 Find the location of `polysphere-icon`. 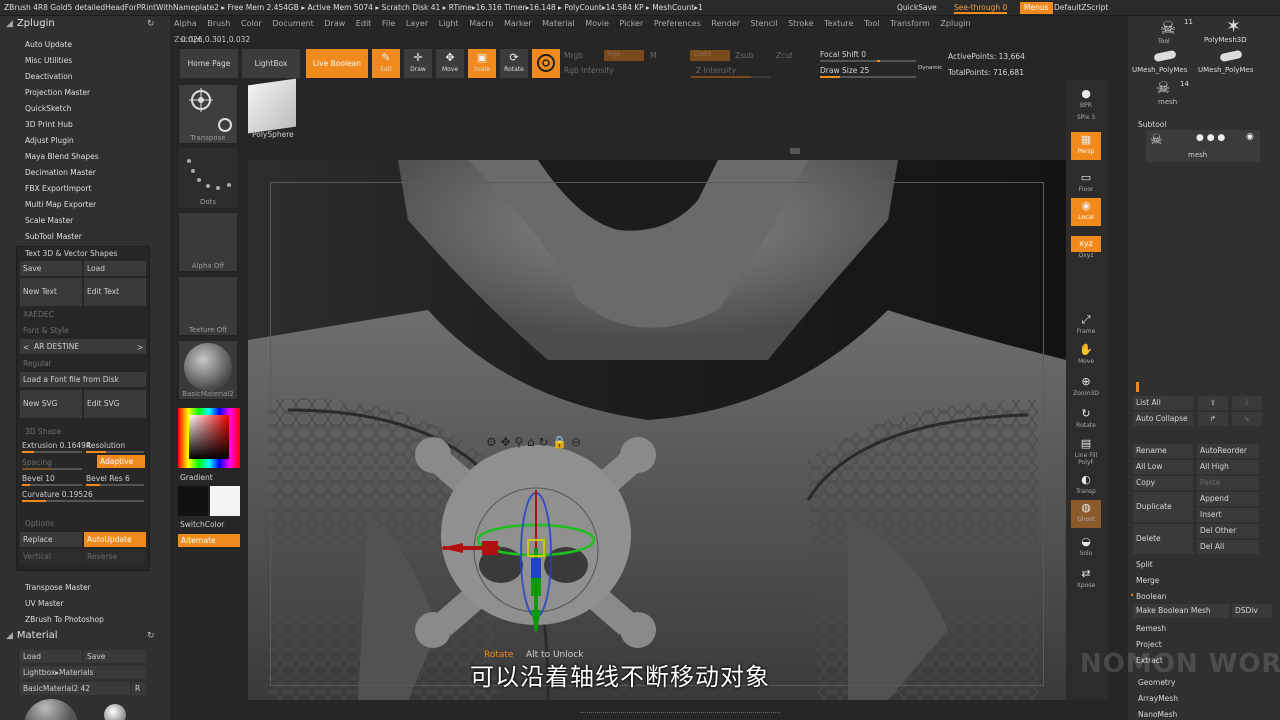

polysphere-icon is located at coordinates (272, 106).